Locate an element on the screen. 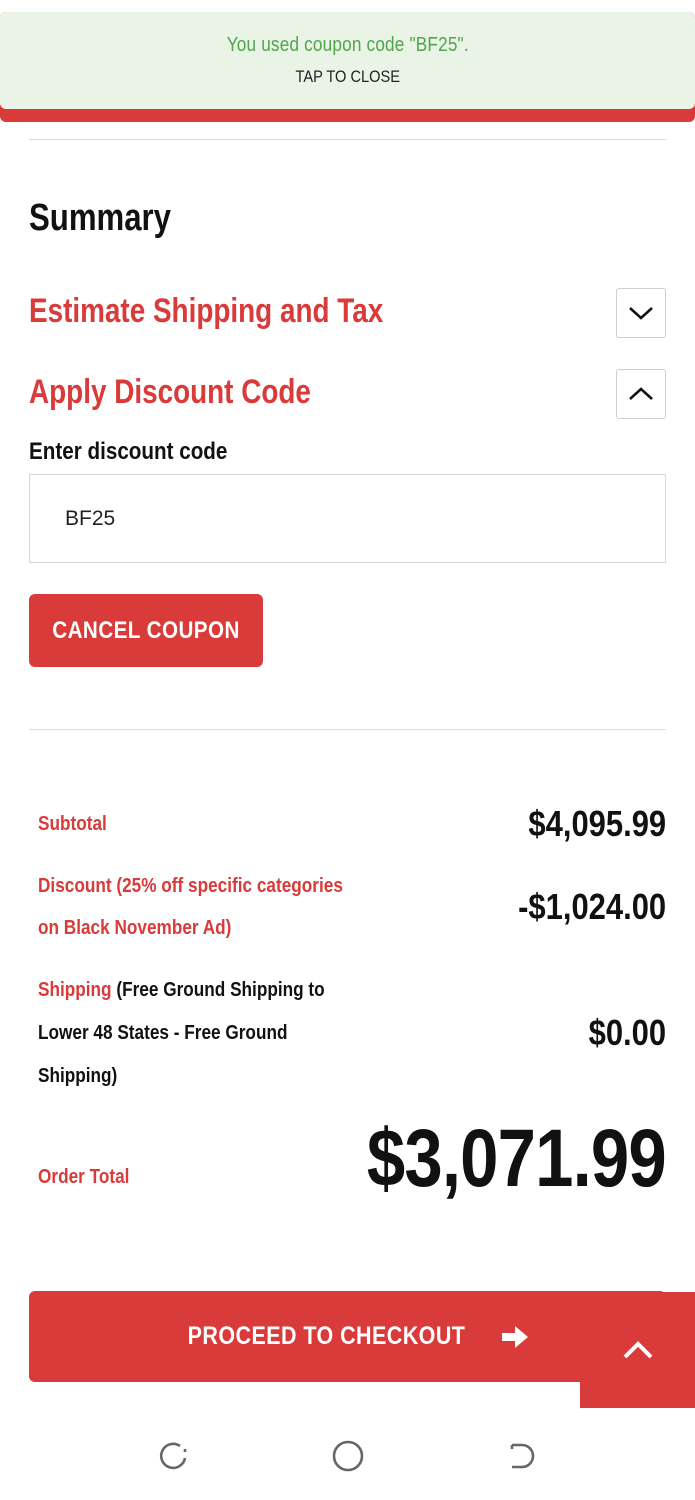  system-navigation-bar is located at coordinates (347, 1455).